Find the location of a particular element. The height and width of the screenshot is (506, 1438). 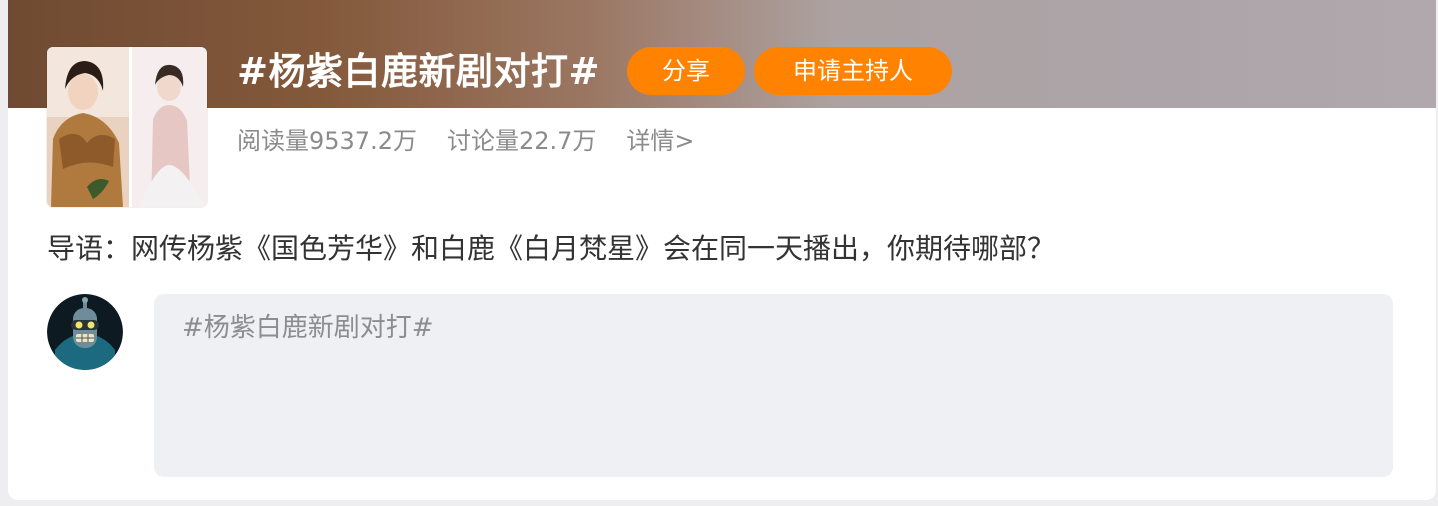

comment-input-text: #杨紫白鹿新剧对打# is located at coordinates (308, 328).